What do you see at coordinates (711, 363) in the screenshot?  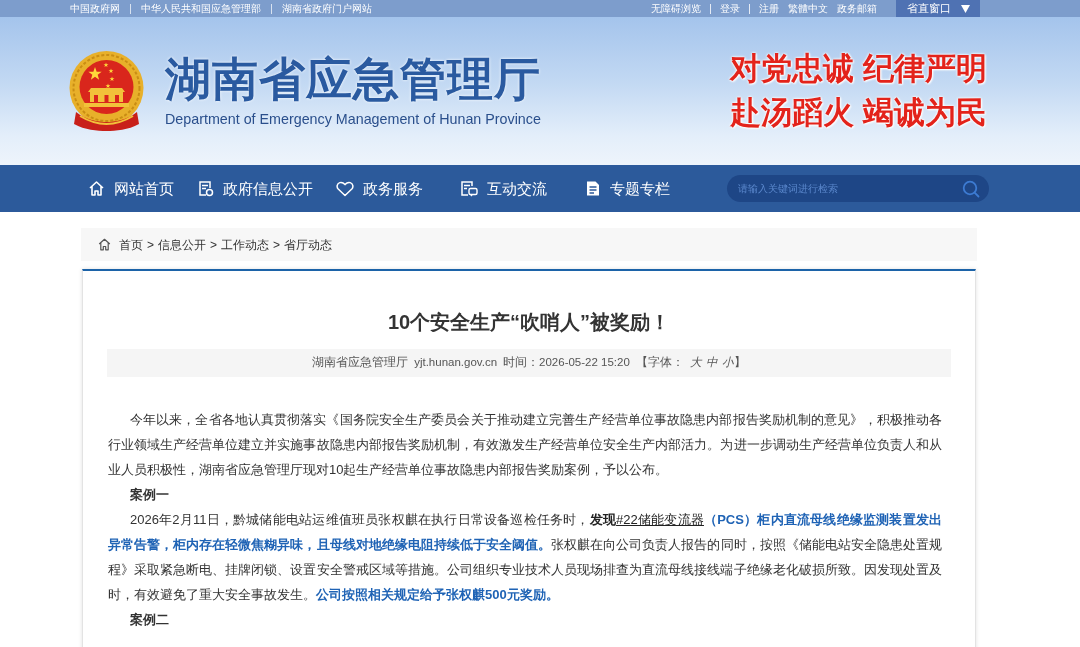 I see `font-size-option: 中` at bounding box center [711, 363].